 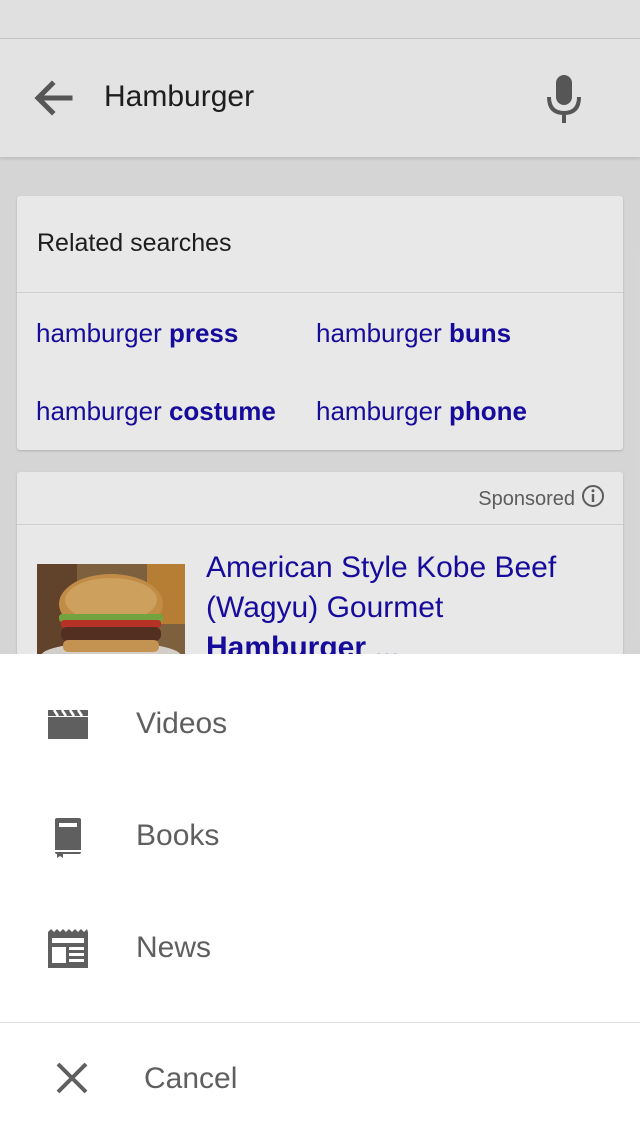 What do you see at coordinates (320, 838) in the screenshot?
I see `menu-item-books: Books` at bounding box center [320, 838].